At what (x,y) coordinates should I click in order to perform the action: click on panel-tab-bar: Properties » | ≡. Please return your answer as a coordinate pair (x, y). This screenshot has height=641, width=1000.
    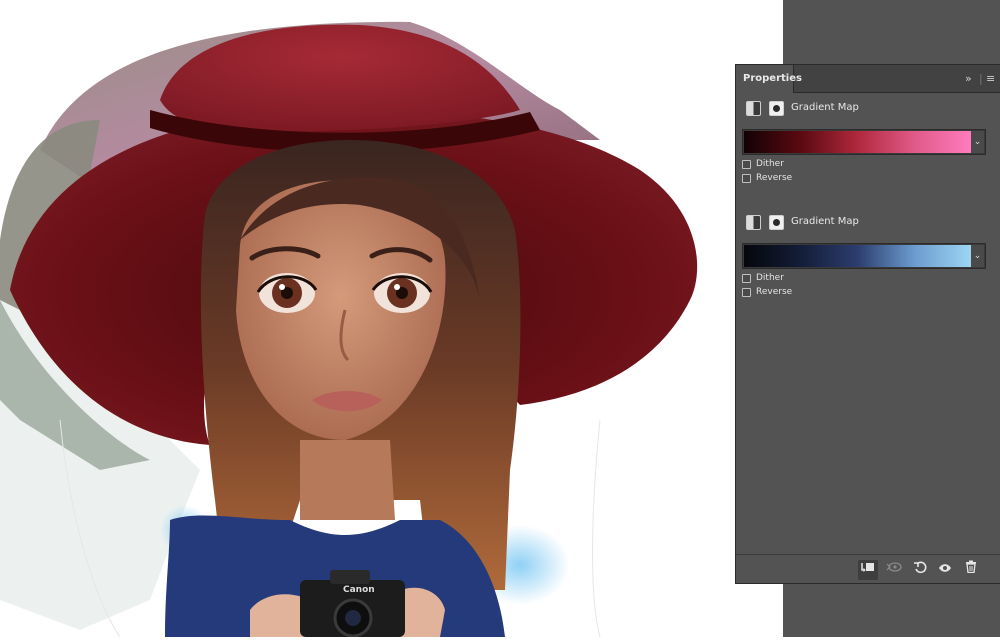
    Looking at the image, I should click on (868, 79).